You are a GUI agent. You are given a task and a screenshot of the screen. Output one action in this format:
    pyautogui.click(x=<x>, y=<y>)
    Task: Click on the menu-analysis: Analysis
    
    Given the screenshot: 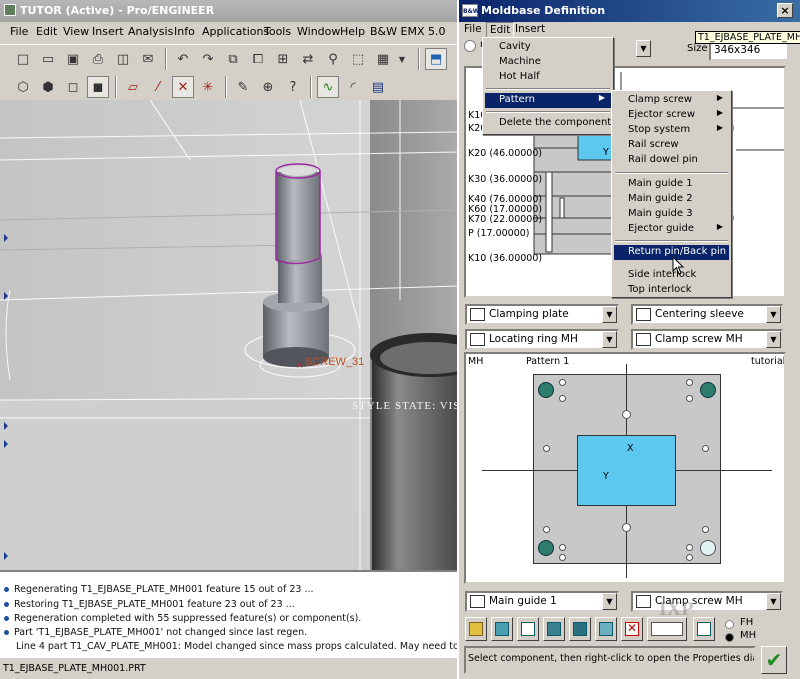 What is the action you would take?
    pyautogui.click(x=150, y=31)
    